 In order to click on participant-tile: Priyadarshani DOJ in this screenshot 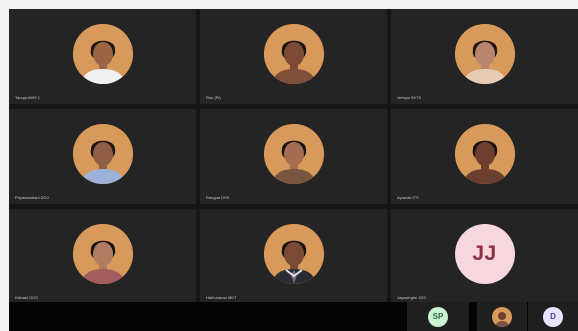, I will do `click(102, 156)`.